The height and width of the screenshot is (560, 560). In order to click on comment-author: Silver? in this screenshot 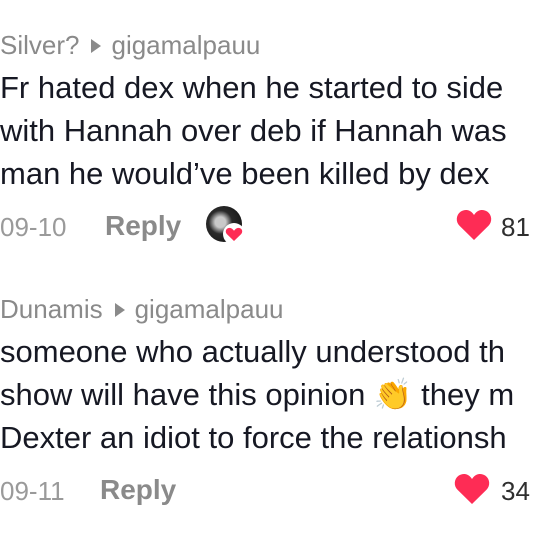, I will do `click(39, 45)`.